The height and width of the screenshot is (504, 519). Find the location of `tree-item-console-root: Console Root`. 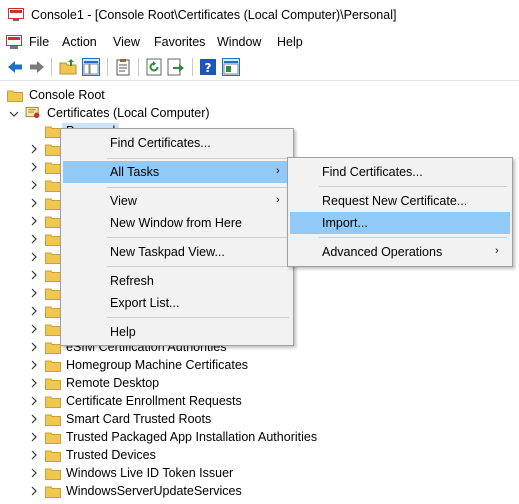

tree-item-console-root: Console Root is located at coordinates (259, 95).